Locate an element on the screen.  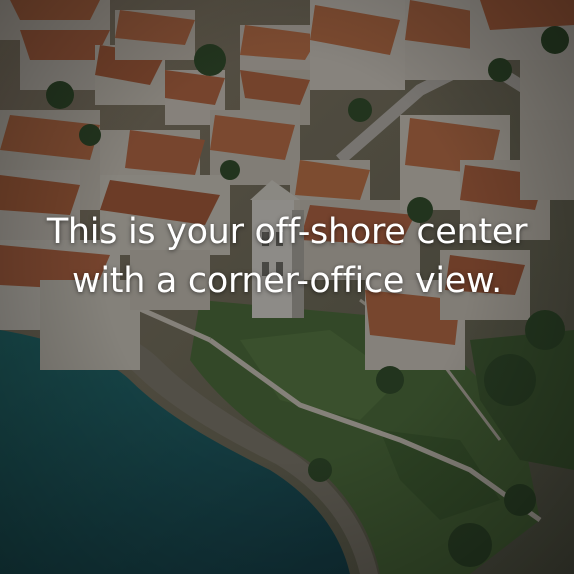
headline-line-2: with a corner-office view. is located at coordinates (287, 281).